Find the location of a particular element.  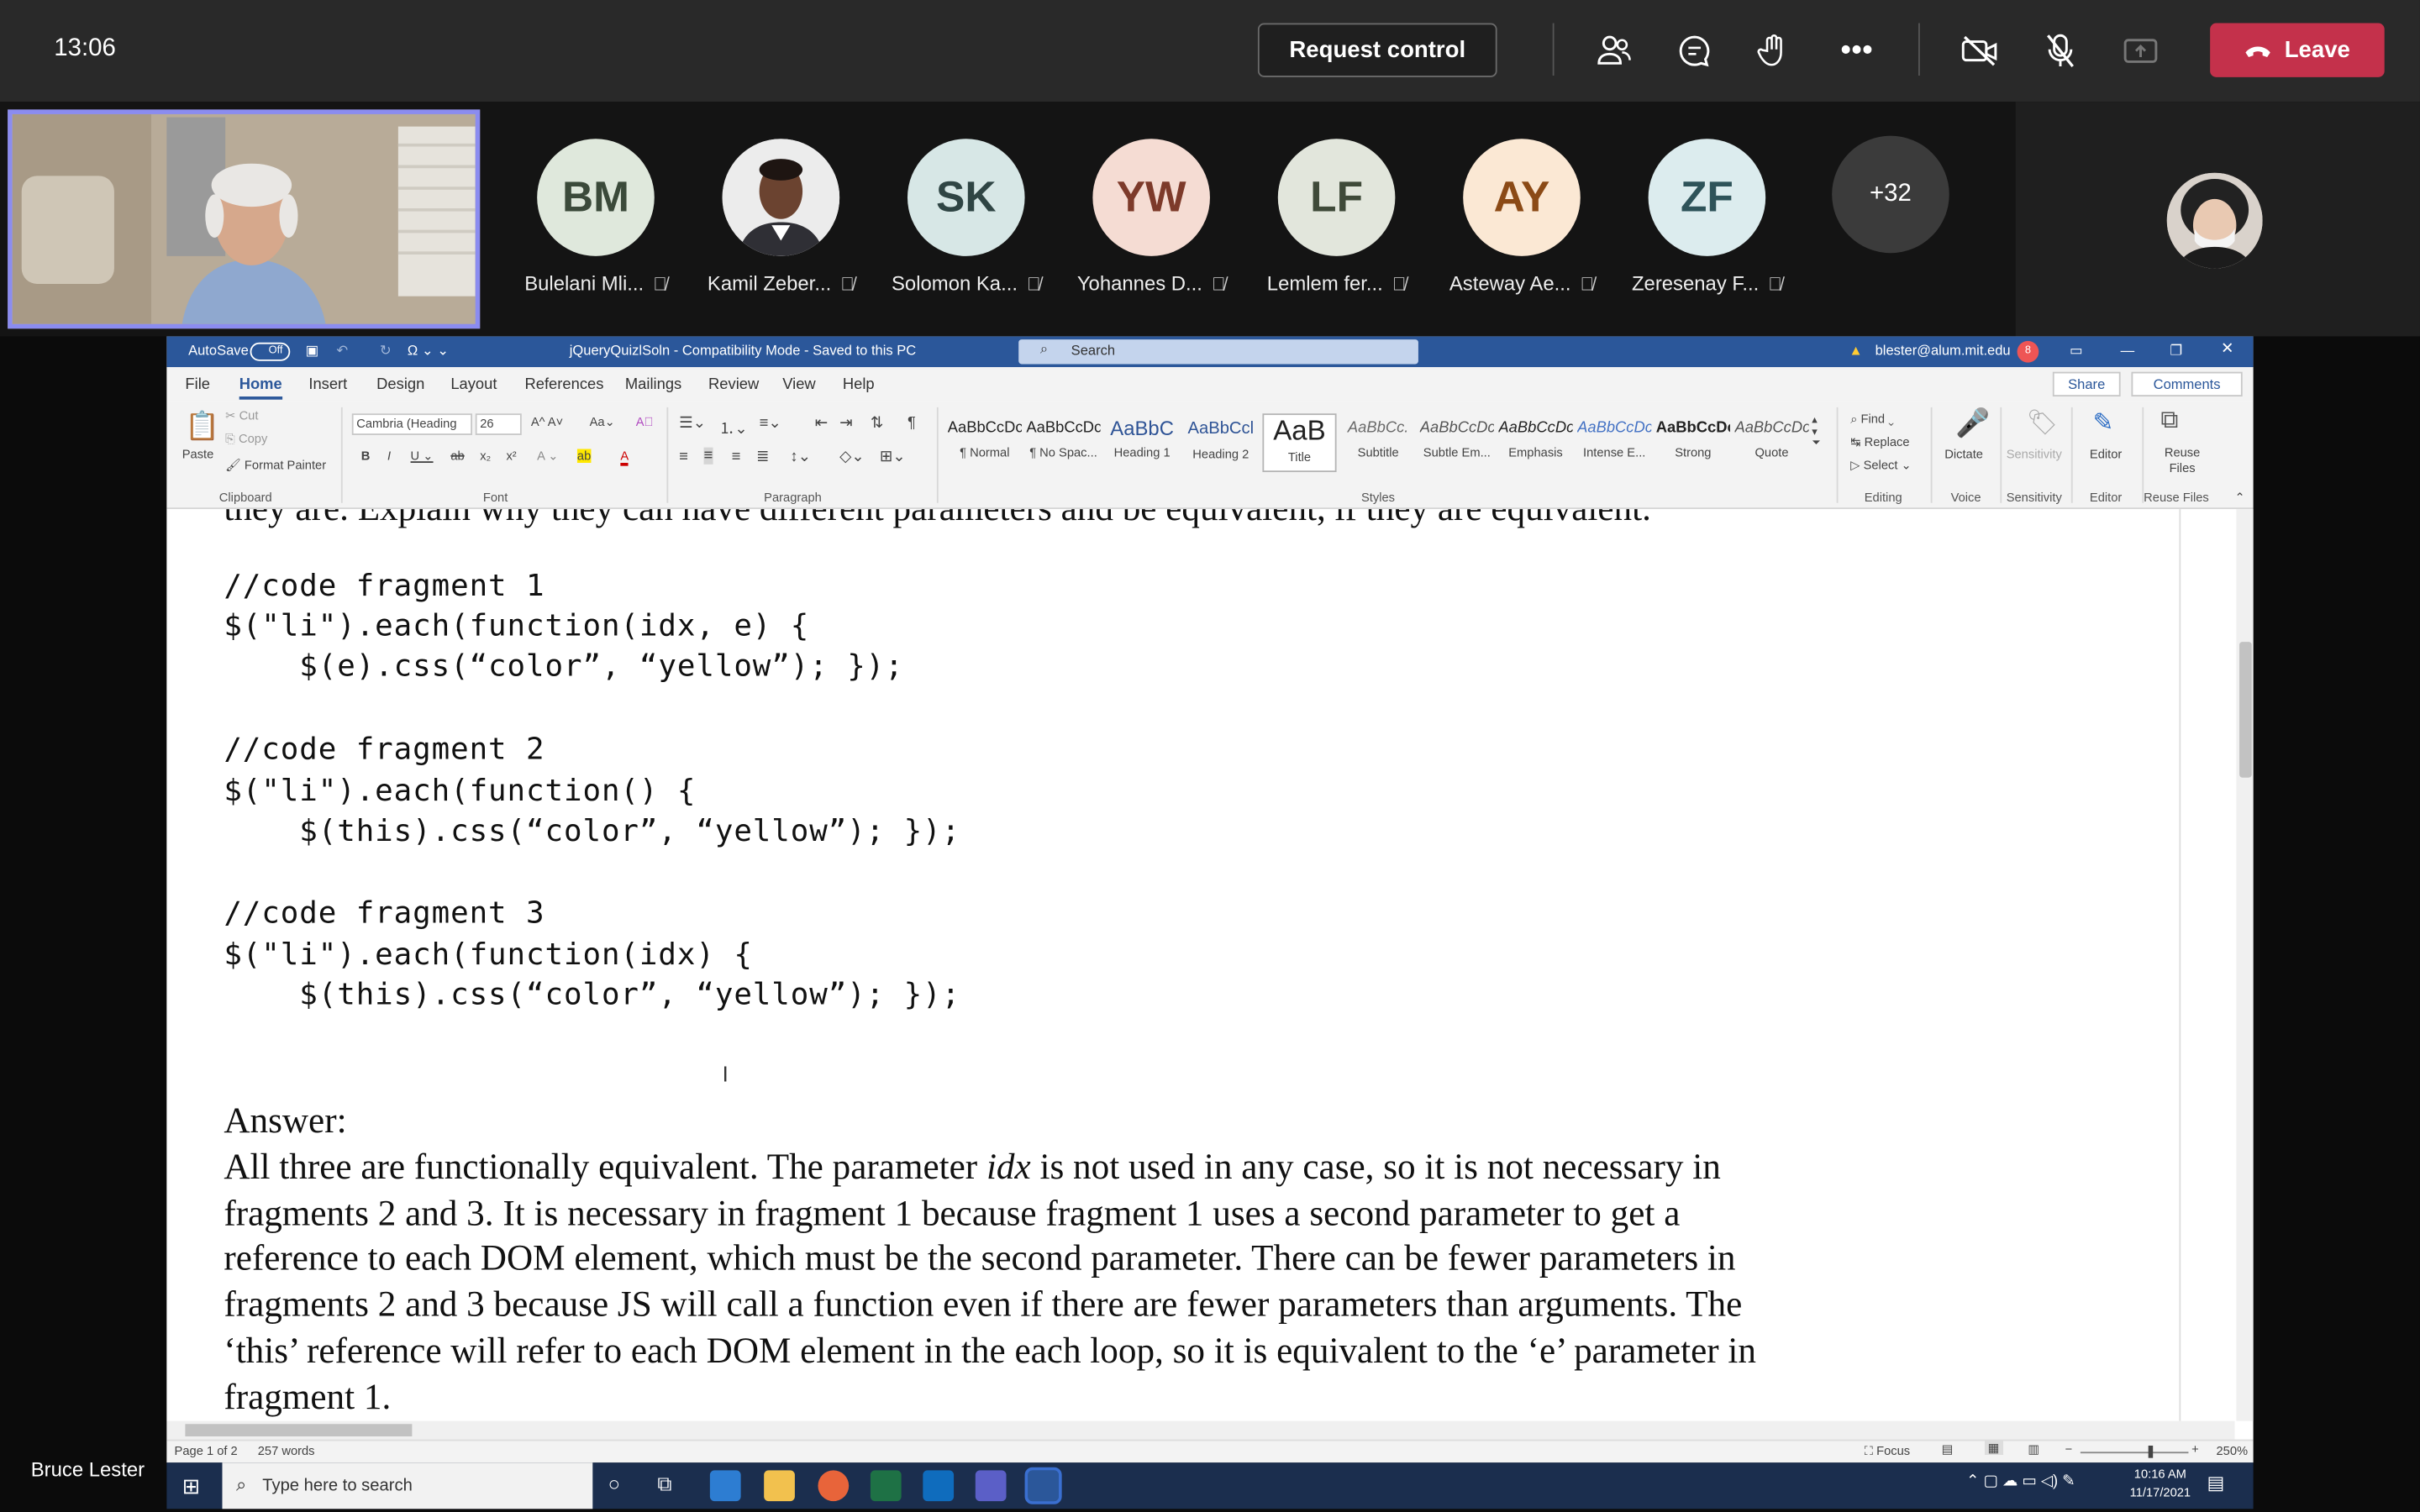

copy-button: ⎘ Copy is located at coordinates (246, 439).